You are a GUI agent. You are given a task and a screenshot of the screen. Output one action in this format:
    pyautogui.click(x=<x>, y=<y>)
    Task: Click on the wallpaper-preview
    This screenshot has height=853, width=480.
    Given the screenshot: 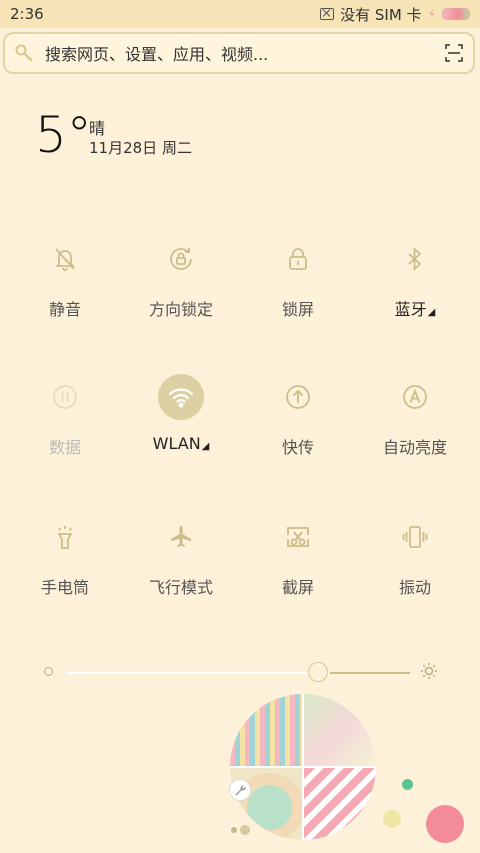 What is the action you would take?
    pyautogui.click(x=303, y=767)
    